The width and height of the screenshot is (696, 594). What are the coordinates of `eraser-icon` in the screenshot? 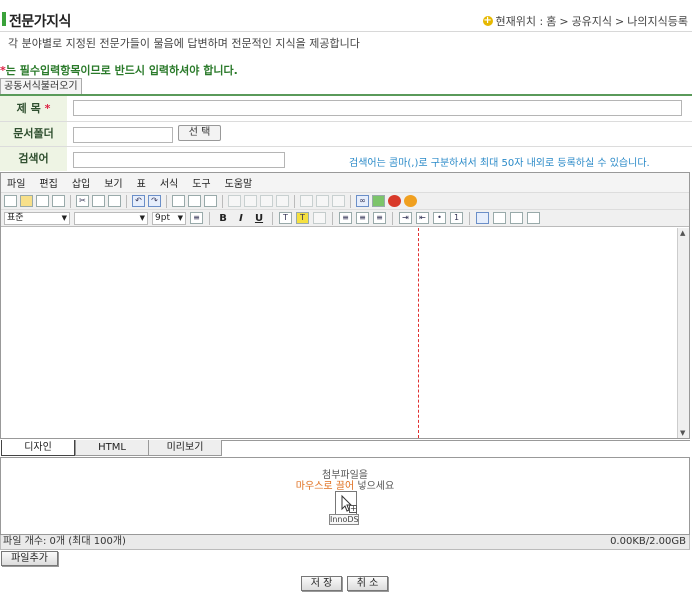 It's located at (319, 218).